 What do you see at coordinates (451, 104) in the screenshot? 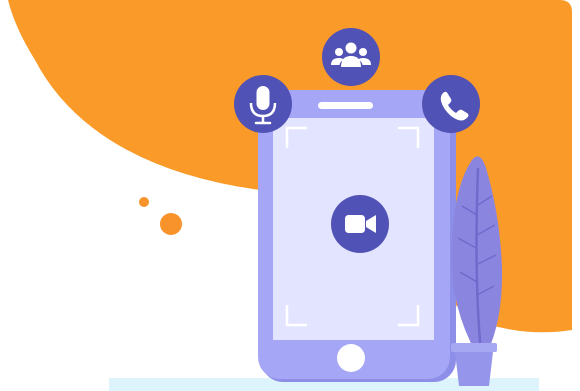
I see `phone-call-button` at bounding box center [451, 104].